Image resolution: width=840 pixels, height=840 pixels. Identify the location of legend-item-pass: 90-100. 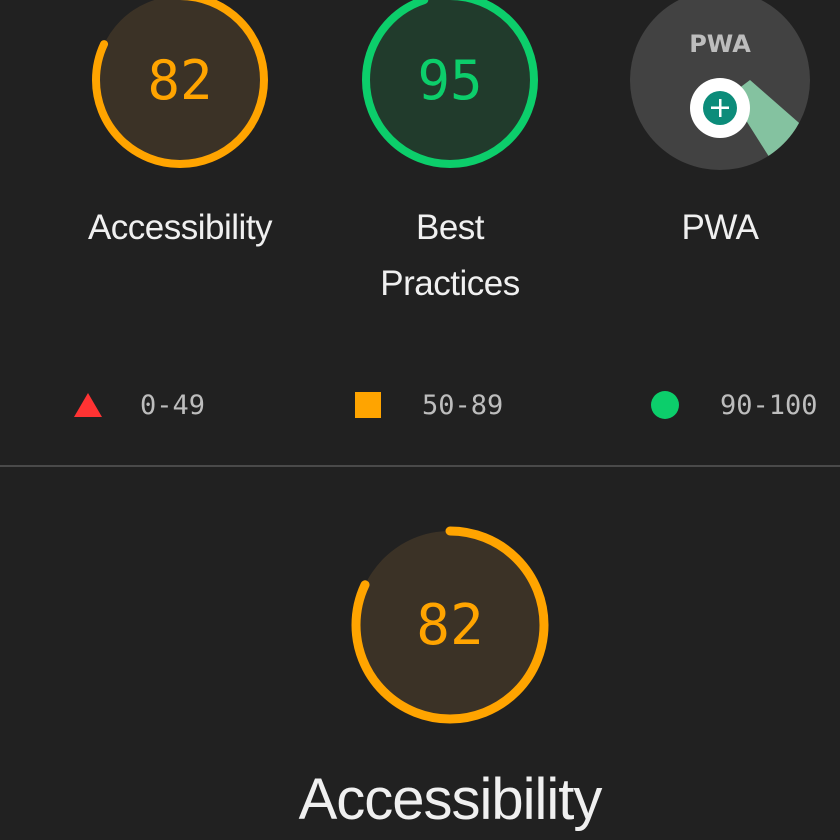
(734, 405).